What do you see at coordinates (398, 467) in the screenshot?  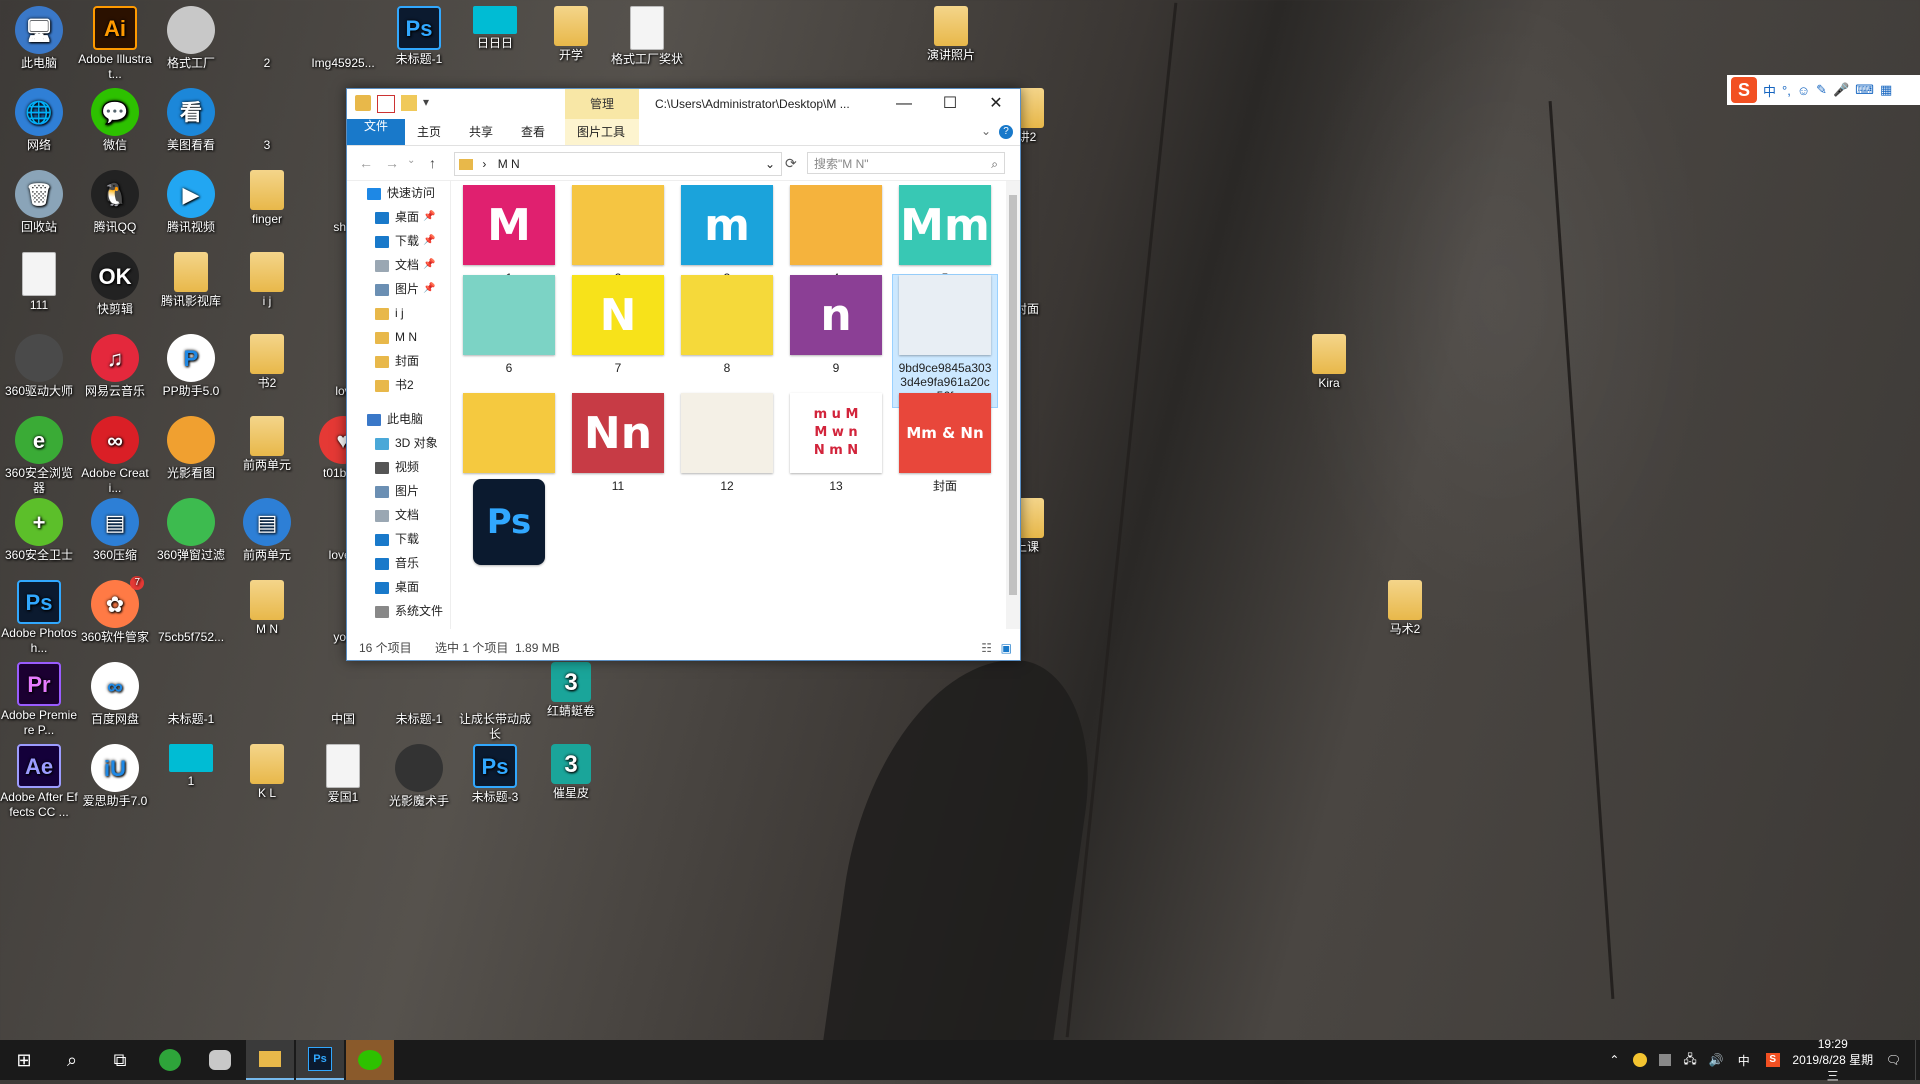 I see `nav-item: 视频` at bounding box center [398, 467].